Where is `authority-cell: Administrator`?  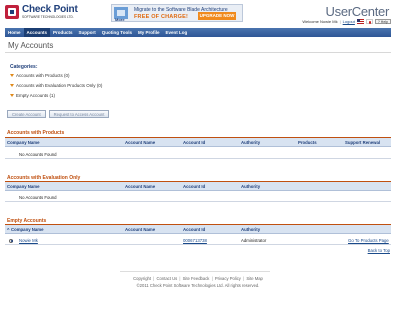 authority-cell: Administrator is located at coordinates (254, 240).